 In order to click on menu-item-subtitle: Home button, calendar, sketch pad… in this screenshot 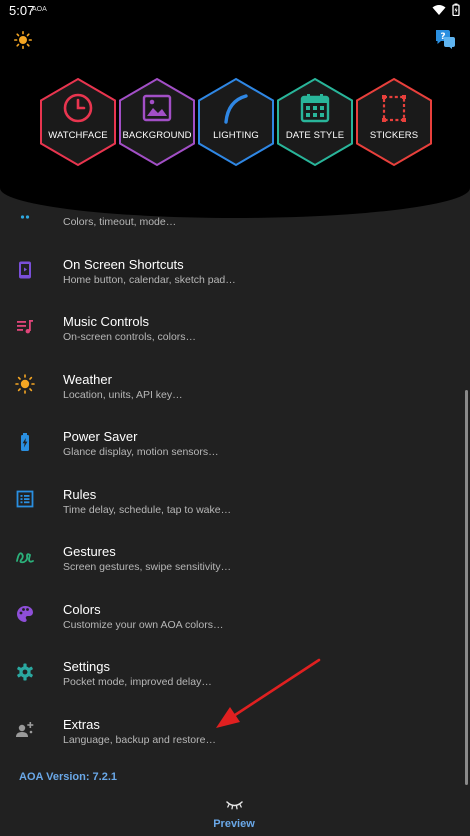, I will do `click(149, 280)`.